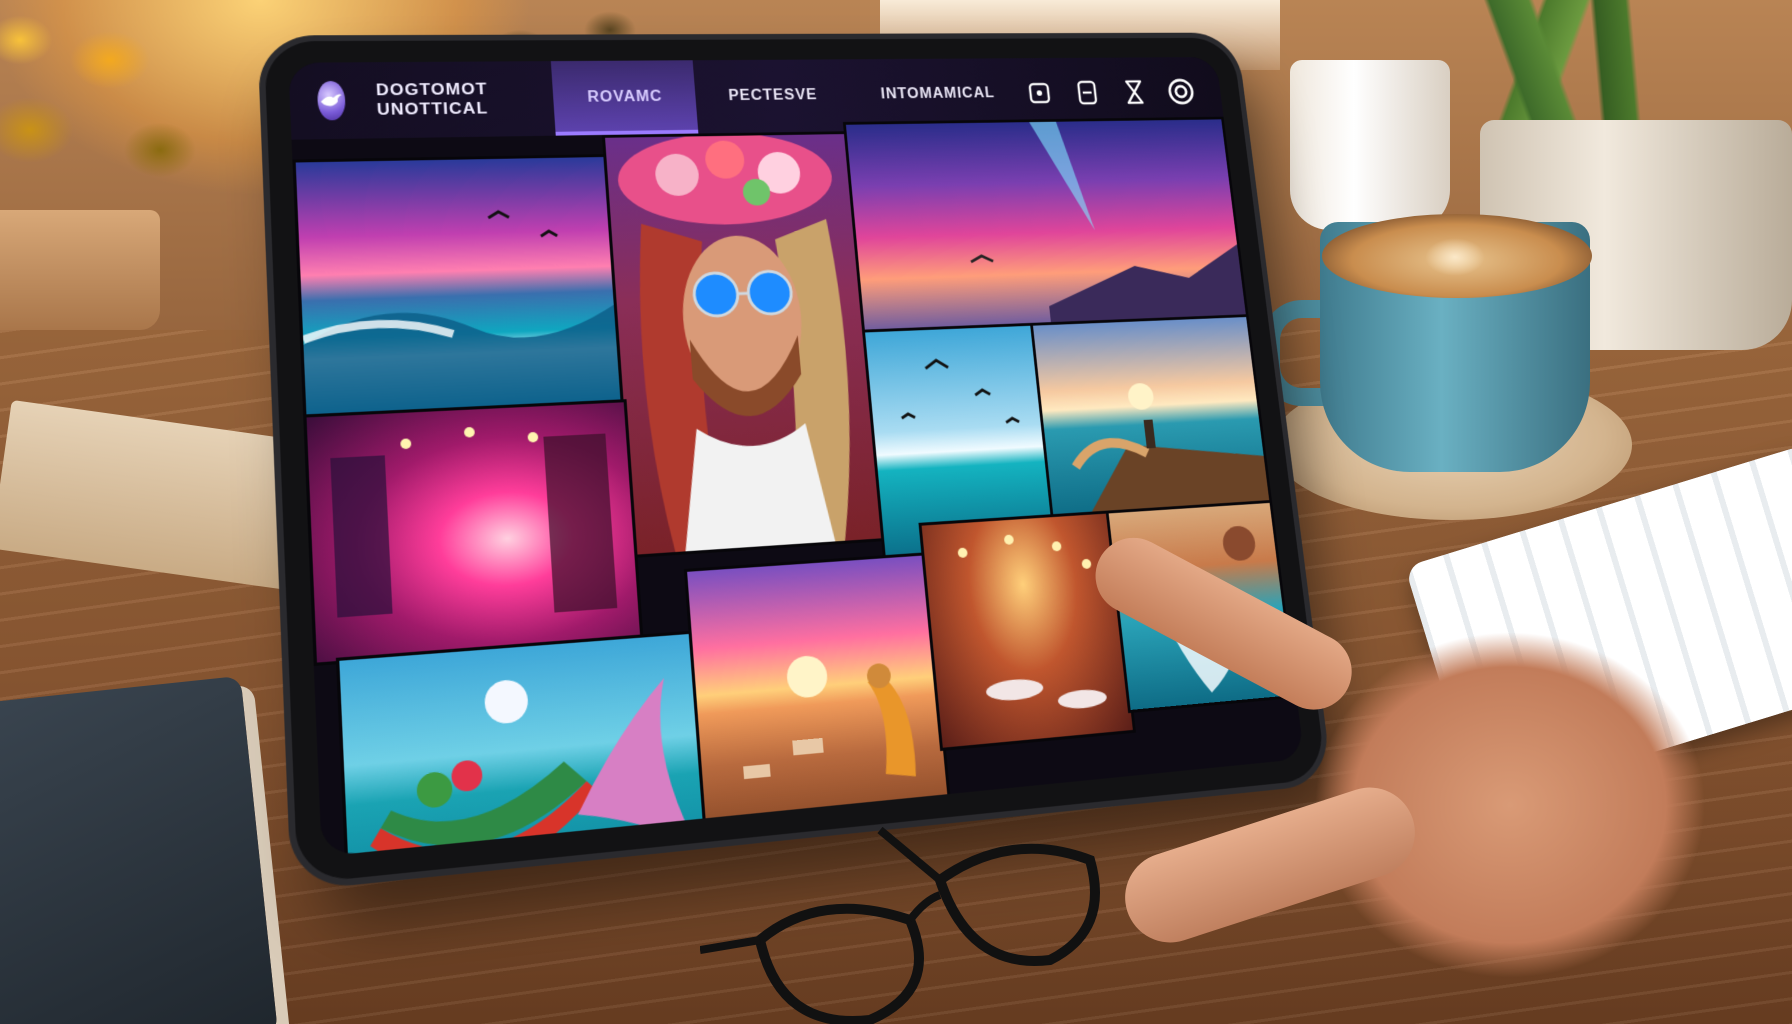  Describe the element at coordinates (938, 94) in the screenshot. I see `tab-label: INTOMAMICAL` at that location.